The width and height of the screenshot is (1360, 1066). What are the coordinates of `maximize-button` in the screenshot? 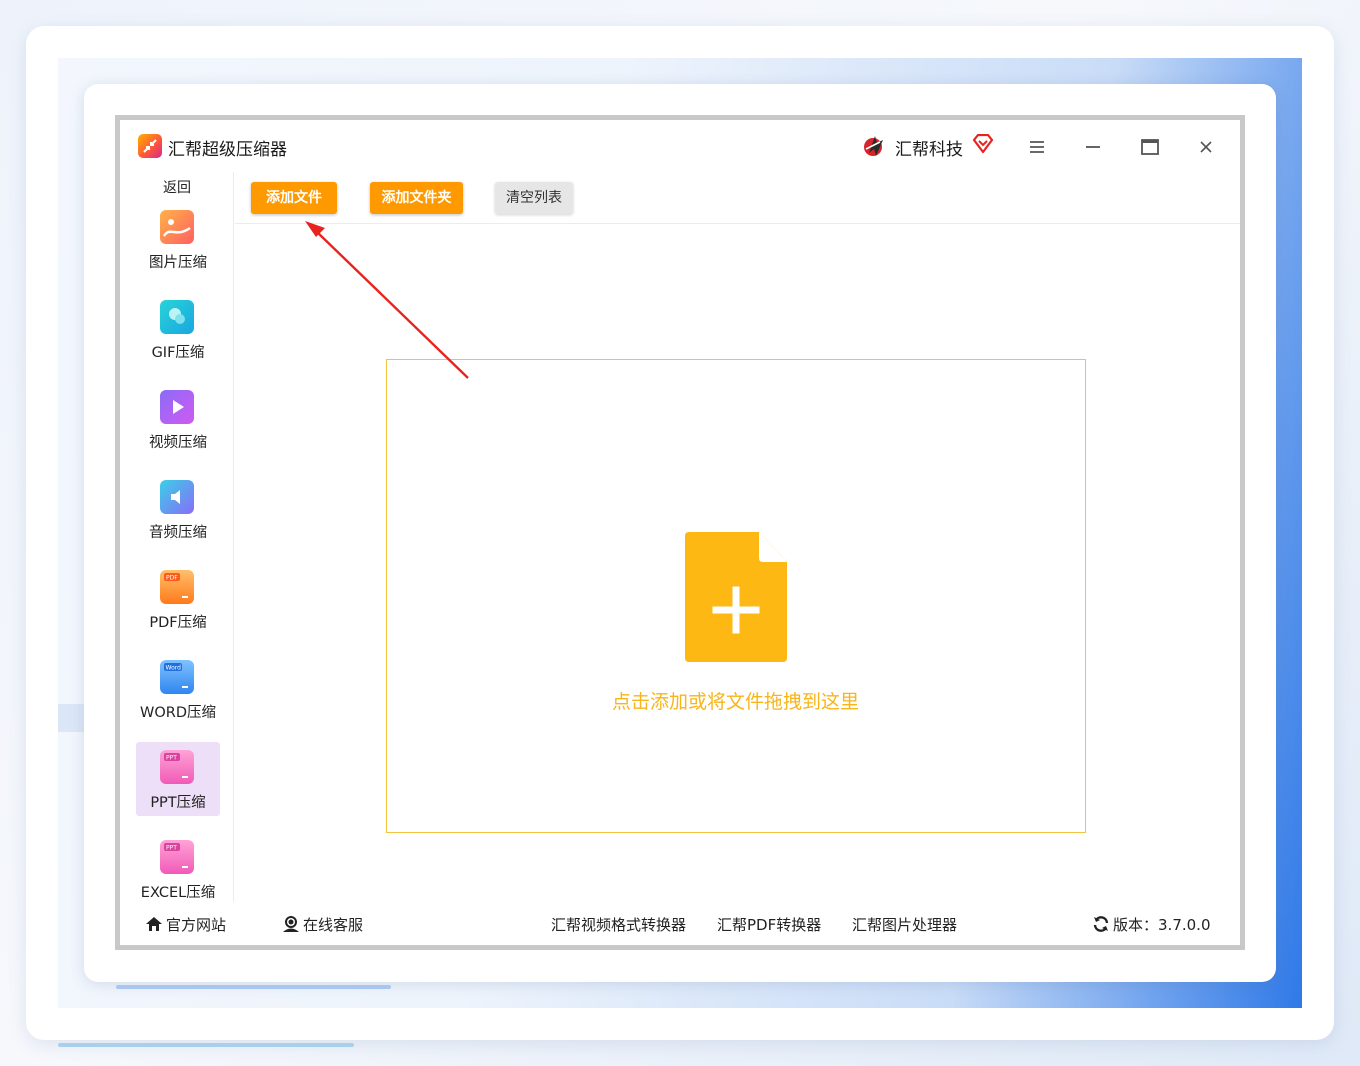 It's located at (1150, 147).